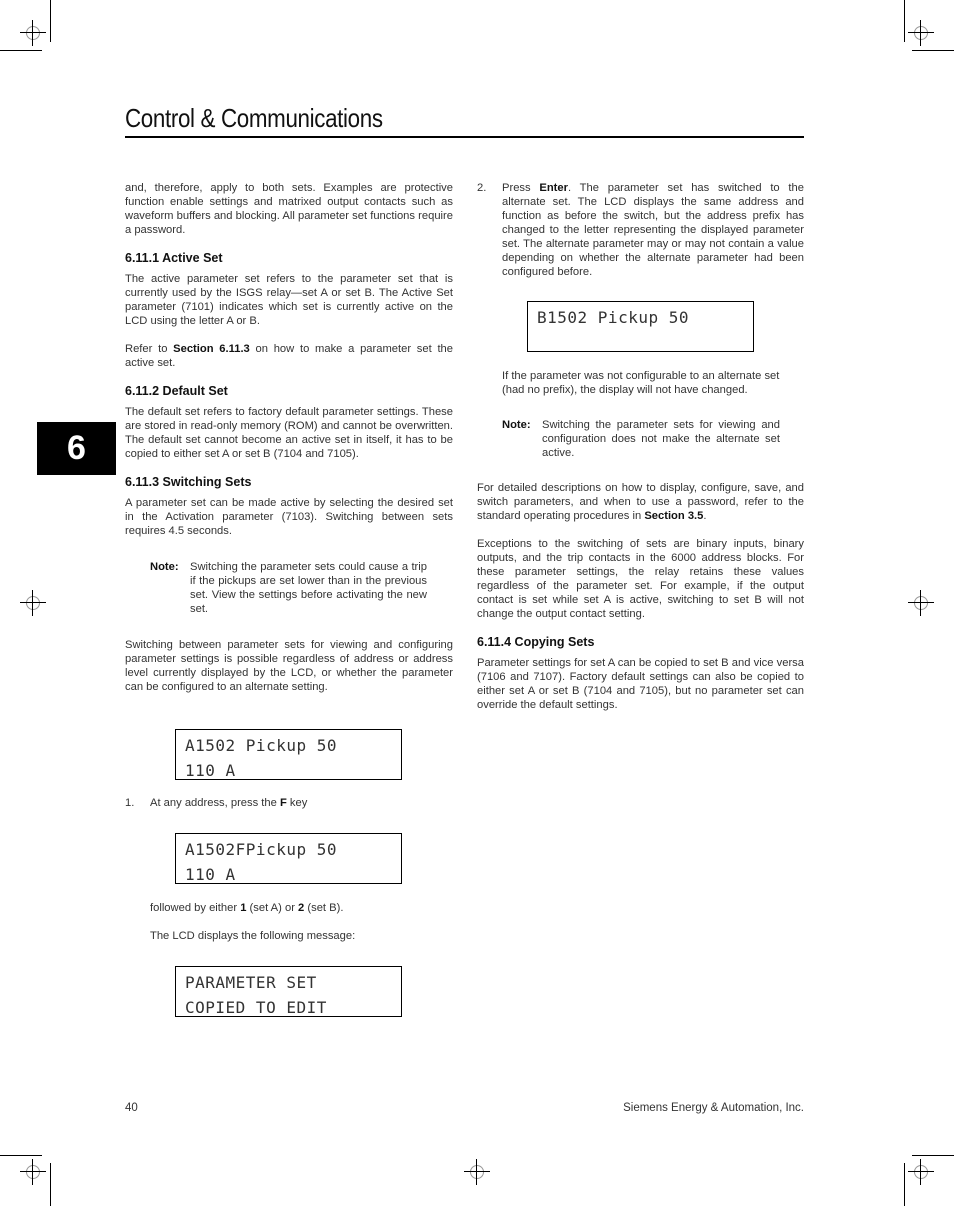  Describe the element at coordinates (188, 482) in the screenshot. I see `heading-switching-sets: 6.11.3 Switching Sets` at that location.